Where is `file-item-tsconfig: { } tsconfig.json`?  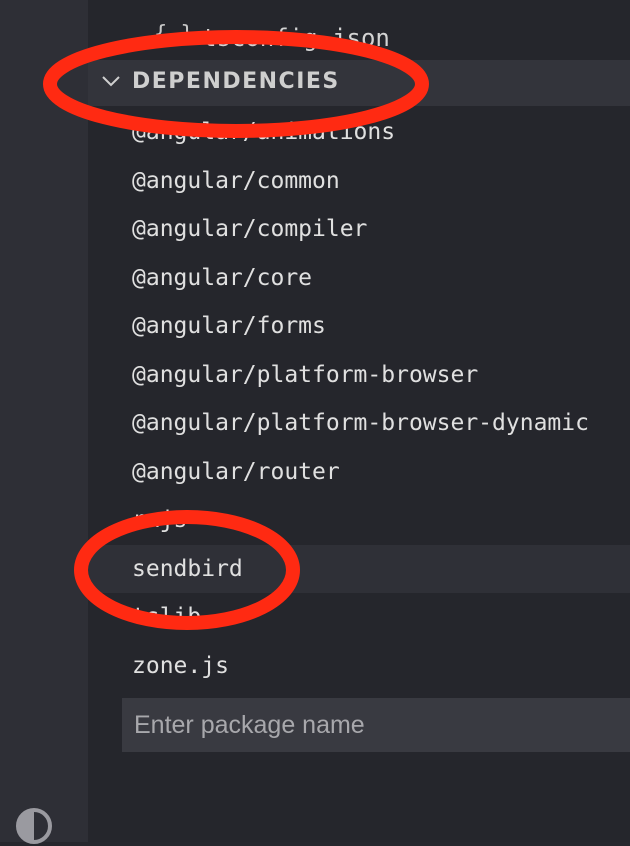 file-item-tsconfig: { } tsconfig.json is located at coordinates (359, 29).